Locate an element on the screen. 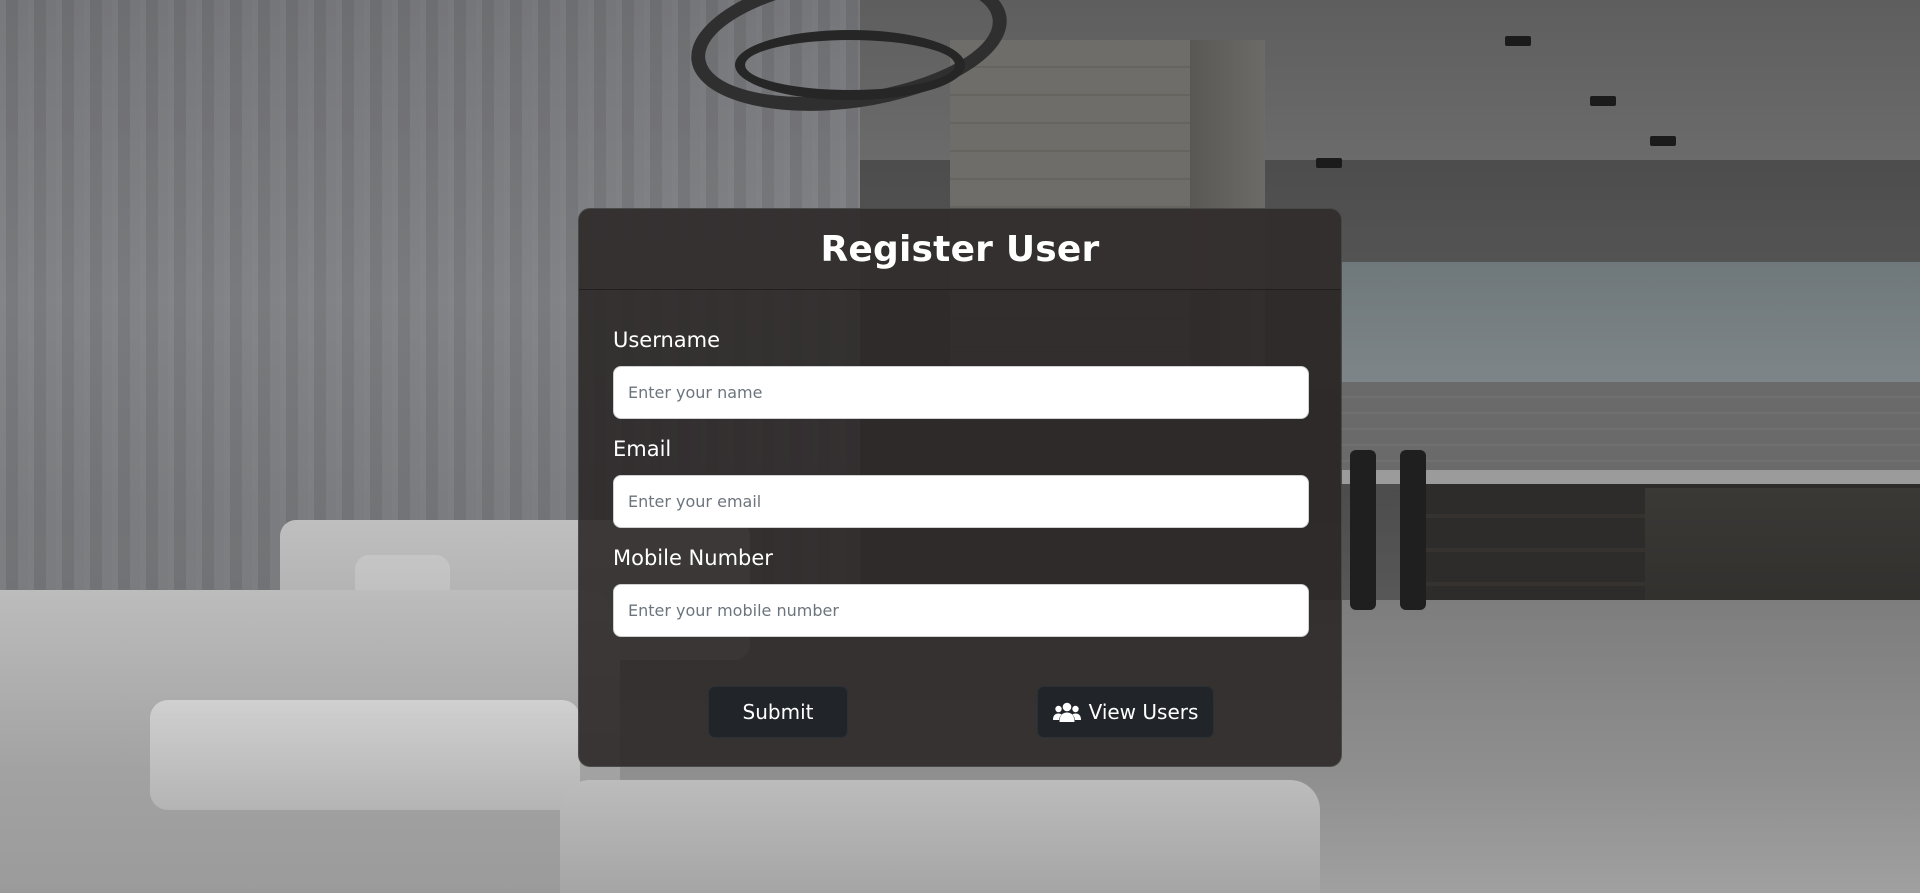 The height and width of the screenshot is (893, 1920). mobile-number-label: Mobile Number is located at coordinates (693, 558).